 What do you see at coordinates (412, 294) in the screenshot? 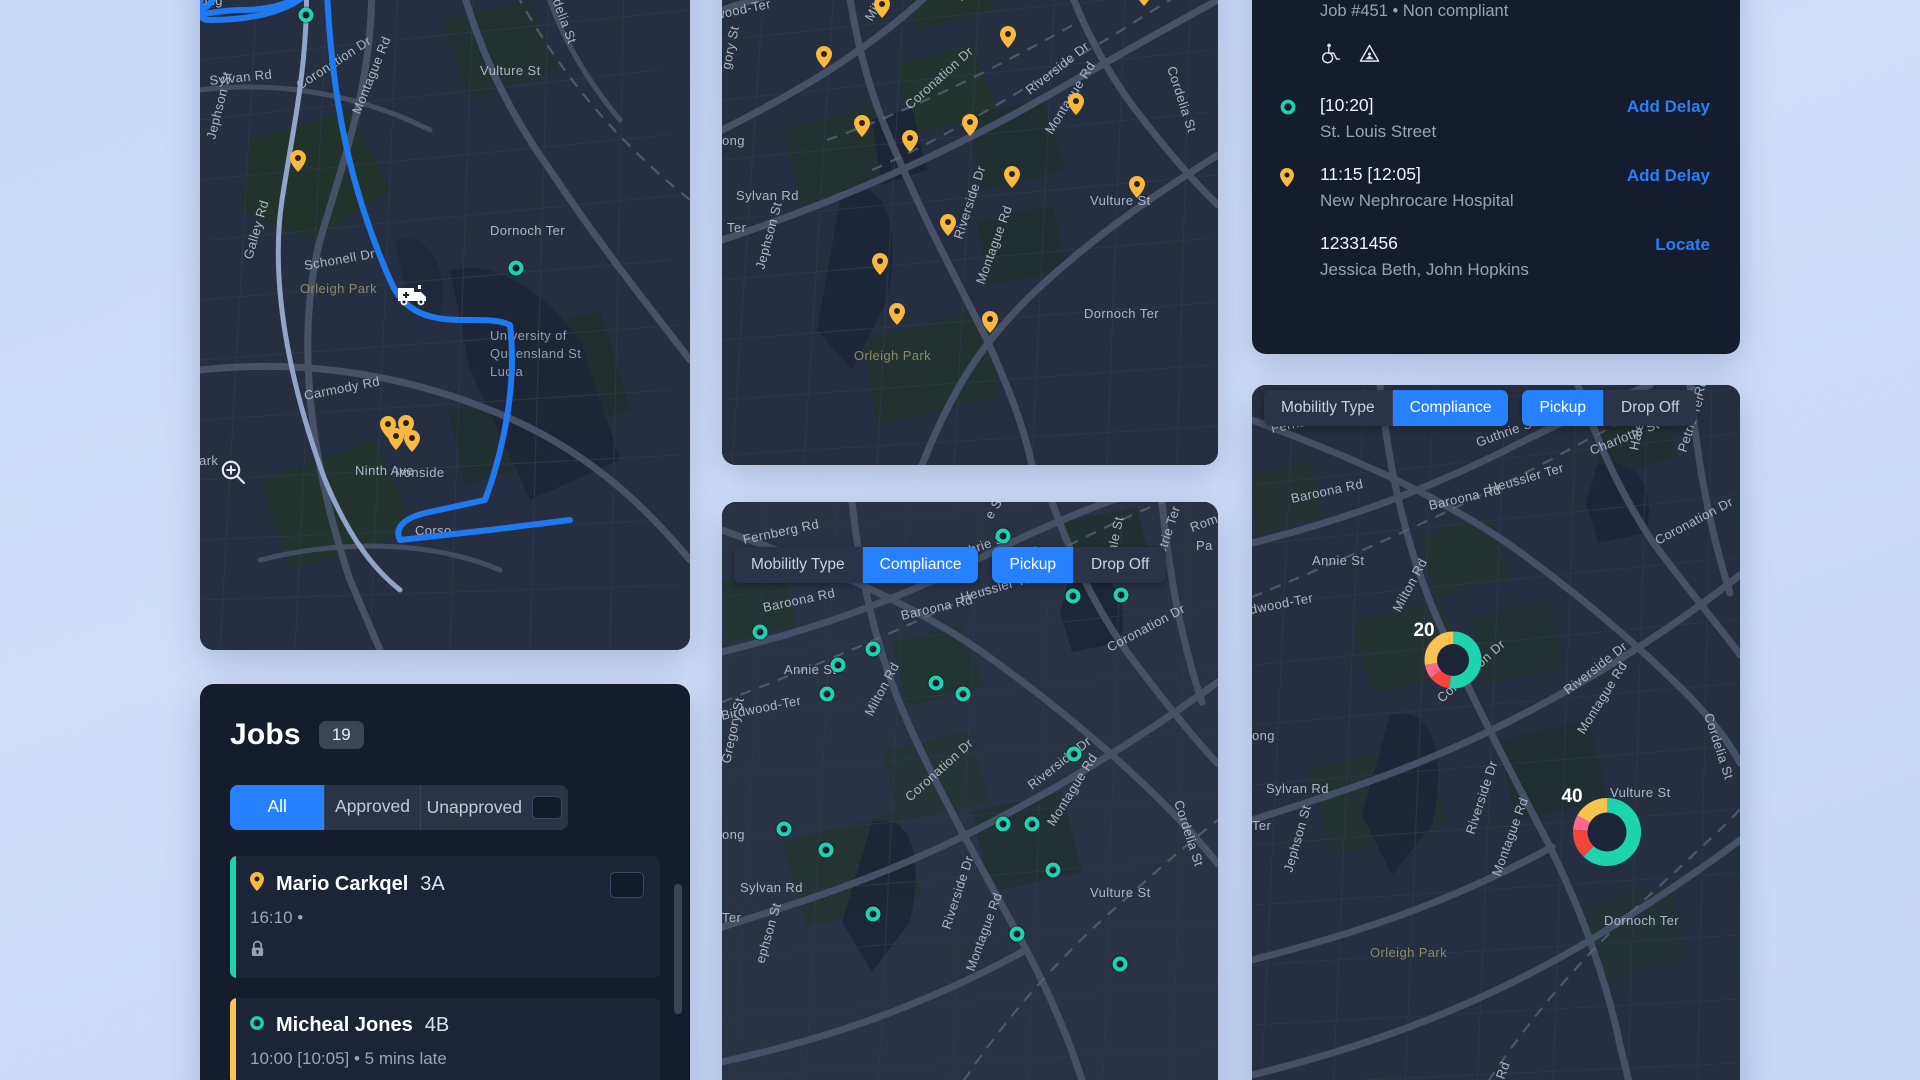
I see `ambulance-icon` at bounding box center [412, 294].